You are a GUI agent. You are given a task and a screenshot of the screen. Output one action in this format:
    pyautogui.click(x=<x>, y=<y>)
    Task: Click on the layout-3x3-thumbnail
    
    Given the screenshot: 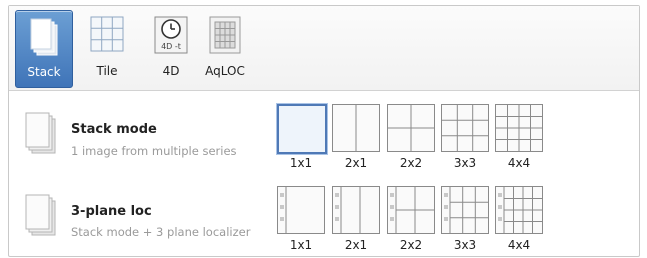 What is the action you would take?
    pyautogui.click(x=465, y=128)
    